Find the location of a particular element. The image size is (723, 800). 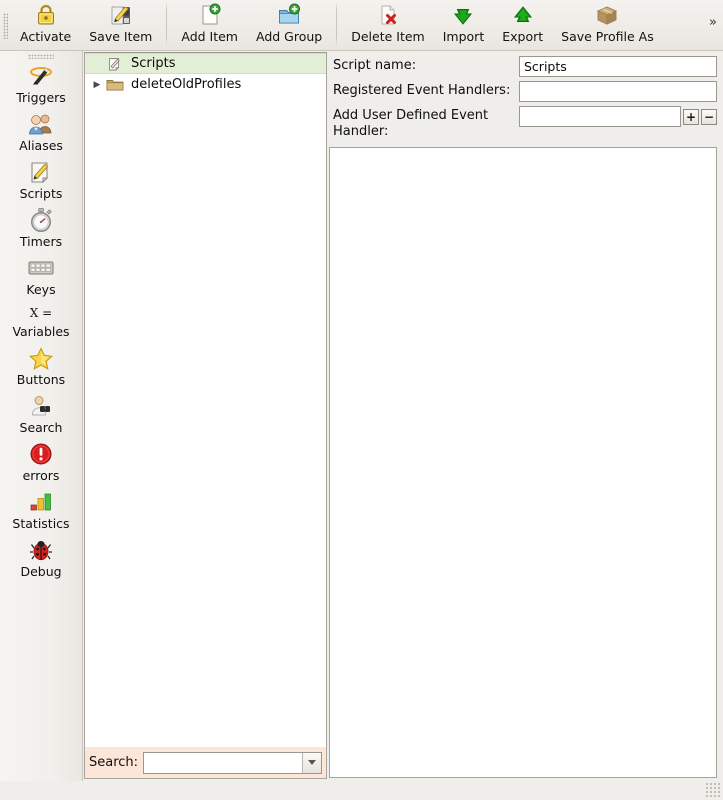

sidebar-item-debug: Debug is located at coordinates (41, 559).